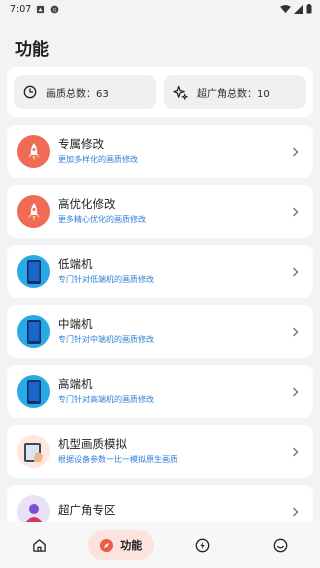  What do you see at coordinates (160, 151) in the screenshot?
I see `list-item-exclusive-mod: 专属修改 更加多样化的画质修改` at bounding box center [160, 151].